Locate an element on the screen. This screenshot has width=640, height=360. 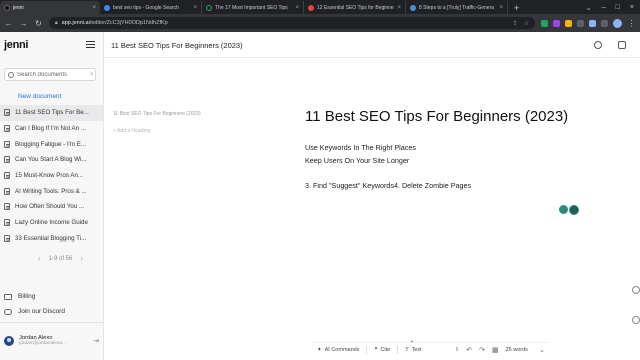
forward-icon: → is located at coordinates (23, 23).